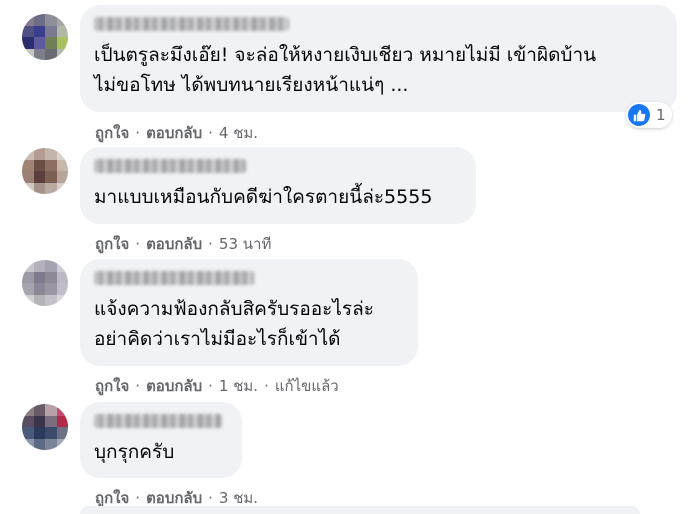 The width and height of the screenshot is (700, 514). What do you see at coordinates (134, 452) in the screenshot?
I see `comment-text: บุกรุกครับ` at bounding box center [134, 452].